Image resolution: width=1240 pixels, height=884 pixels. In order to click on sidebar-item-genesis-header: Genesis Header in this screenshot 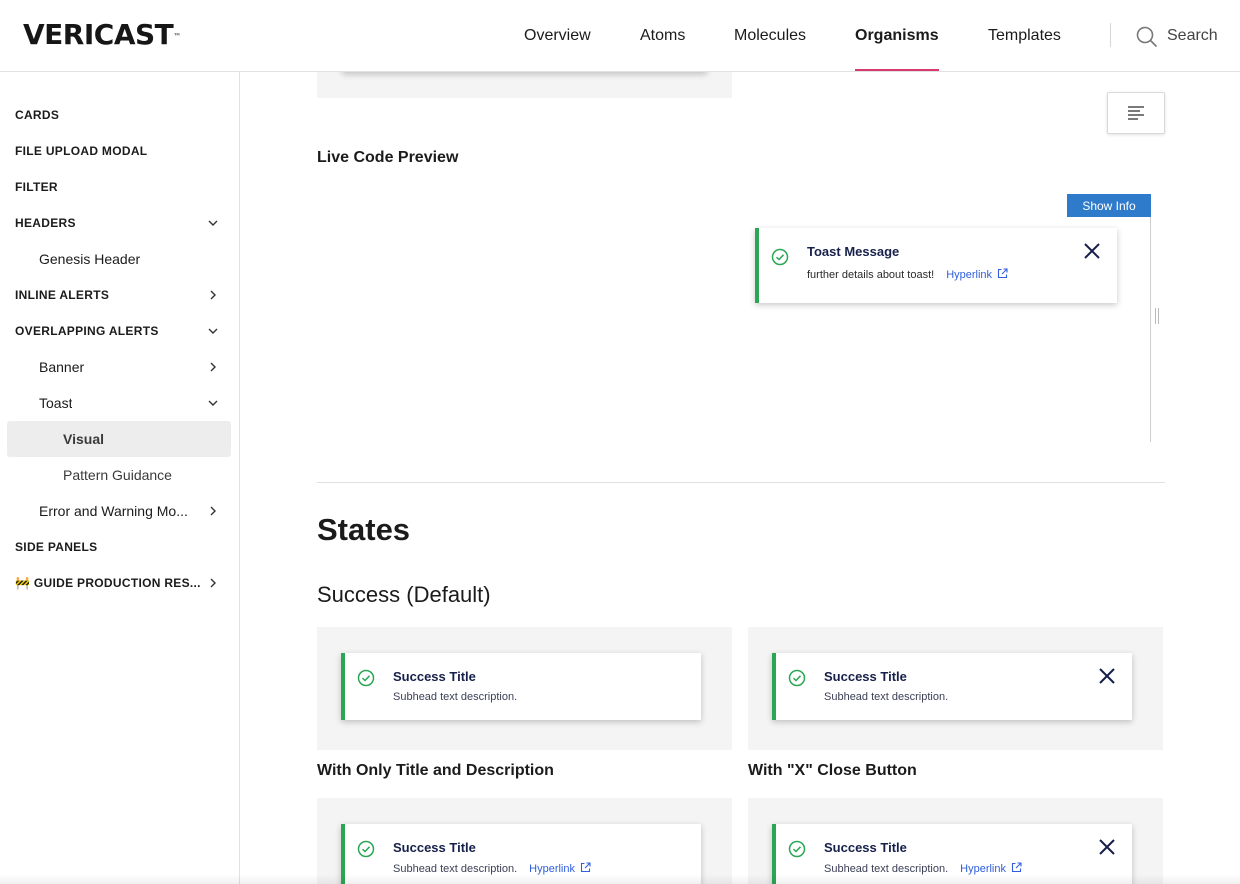, I will do `click(119, 259)`.